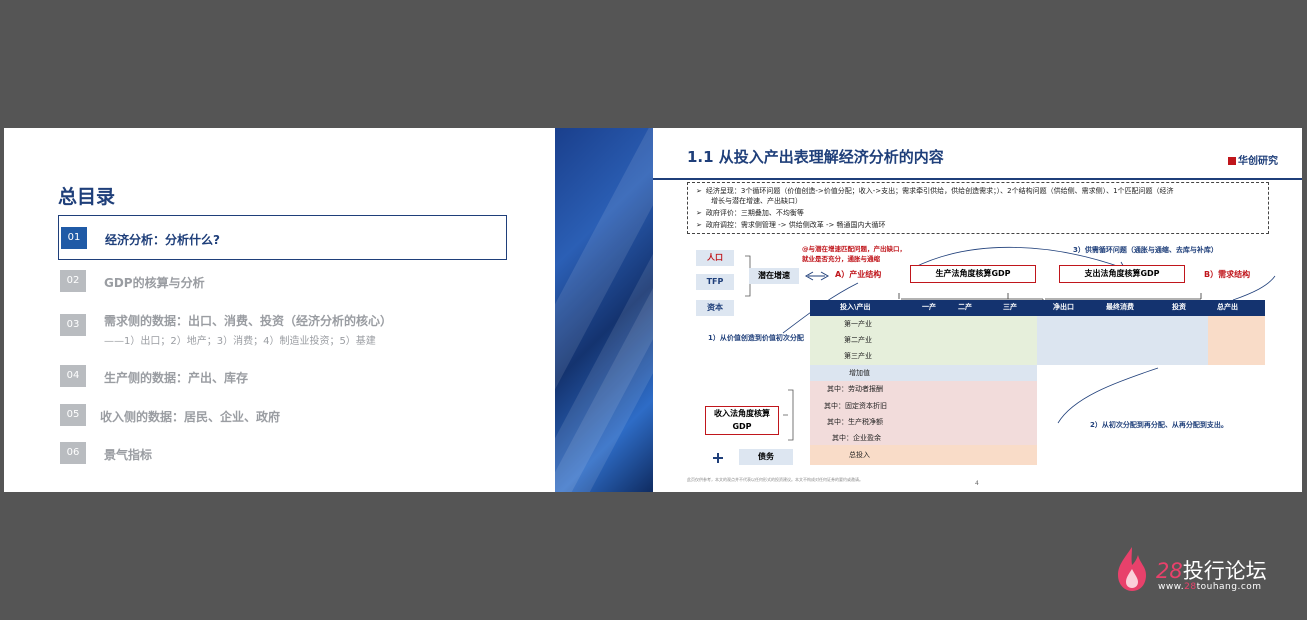 The height and width of the screenshot is (620, 1307). Describe the element at coordinates (715, 308) in the screenshot. I see `factor-capital: 资本` at that location.